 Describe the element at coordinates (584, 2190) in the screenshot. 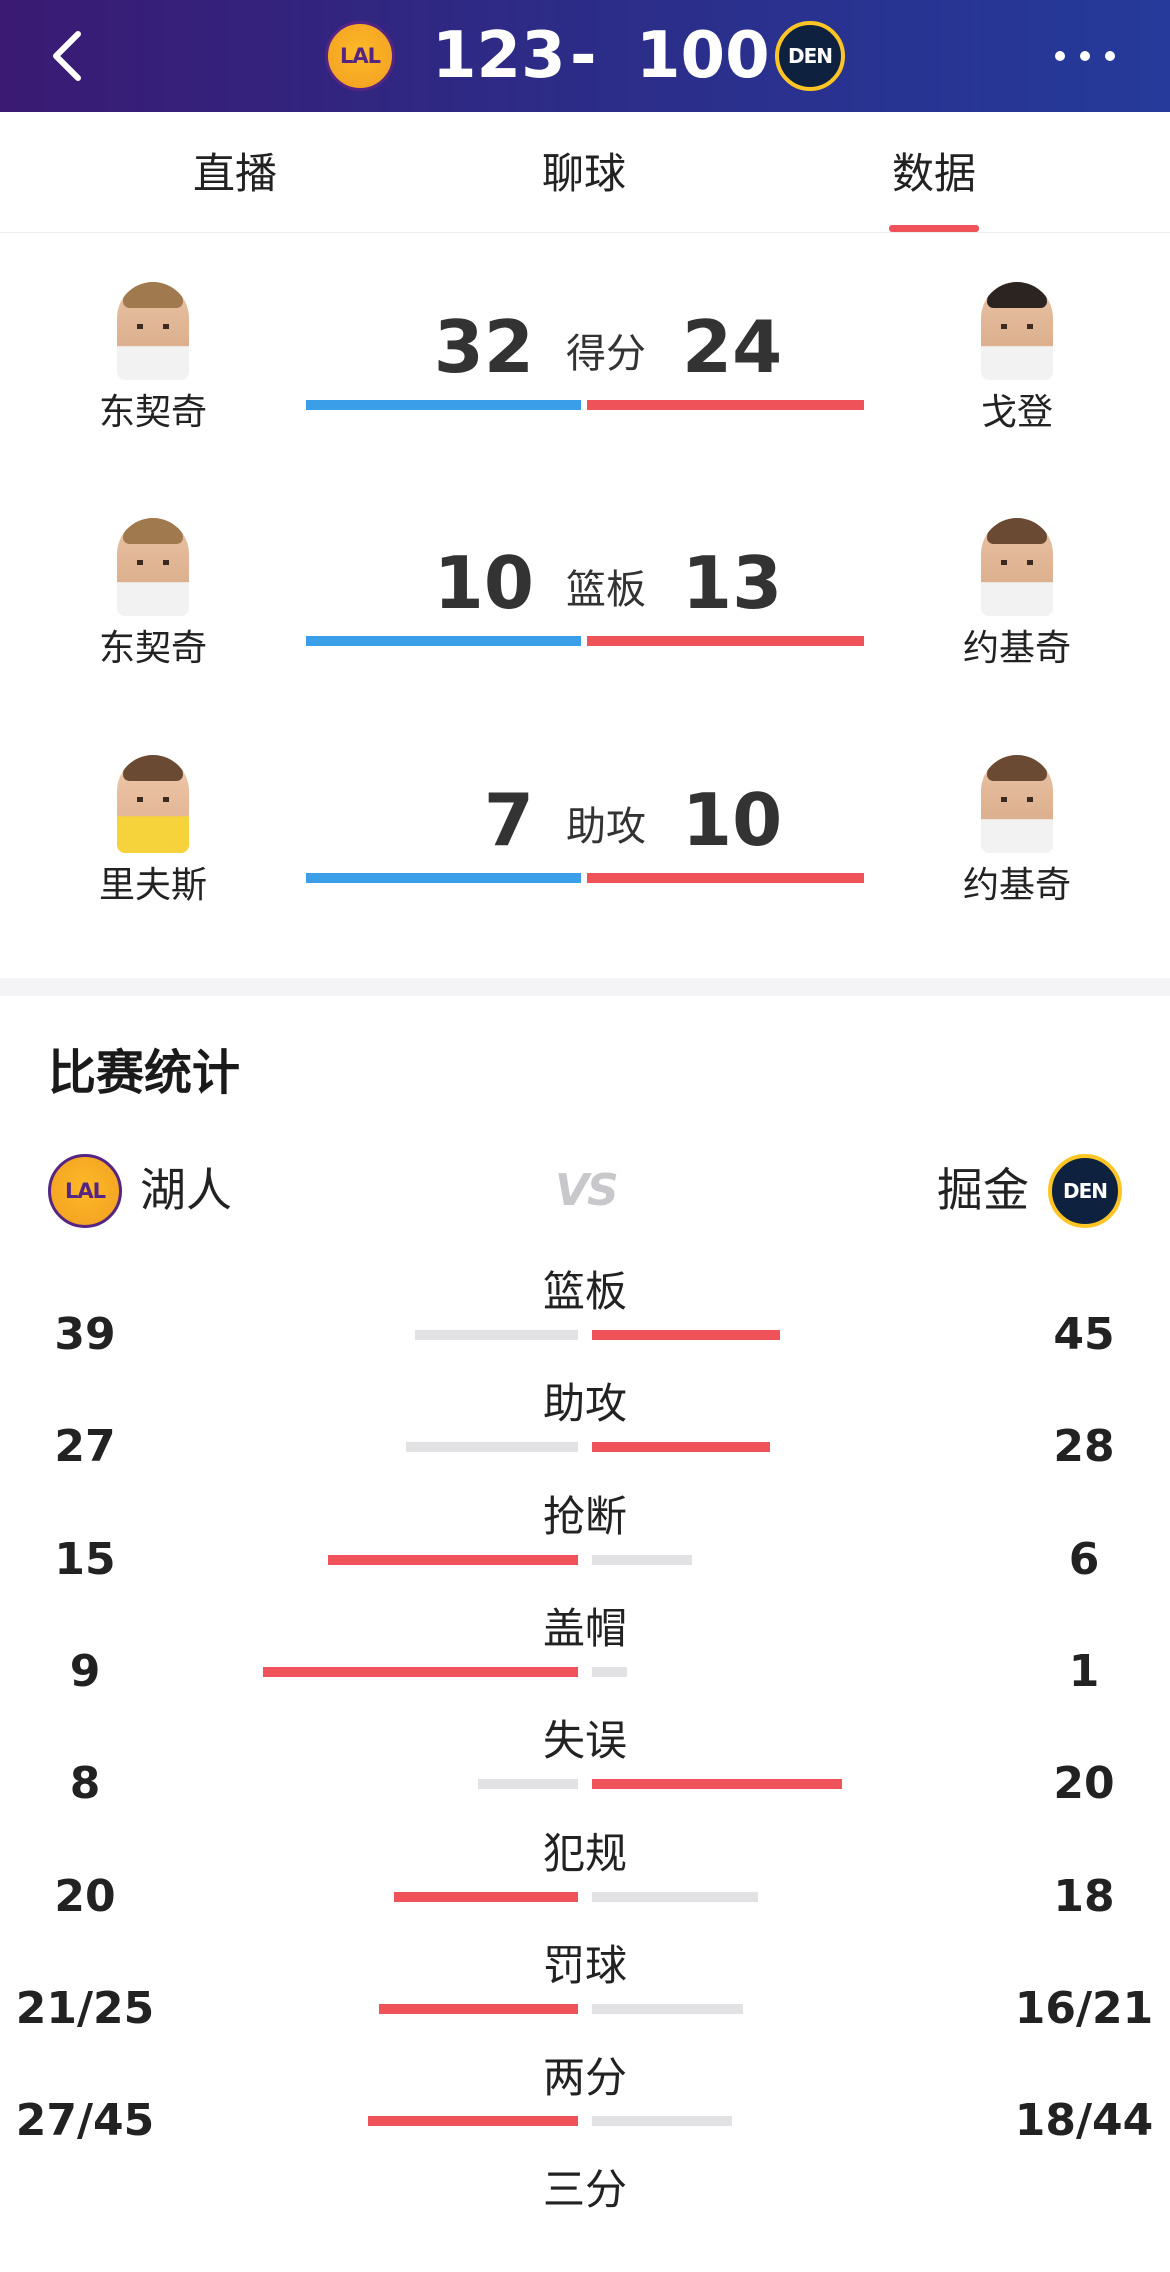

I see `stat-row-label: 三分` at that location.